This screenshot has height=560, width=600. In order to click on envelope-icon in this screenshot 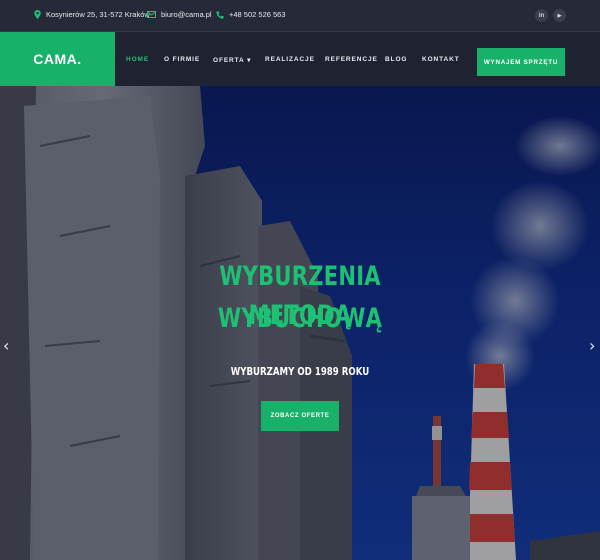, I will do `click(151, 14)`.